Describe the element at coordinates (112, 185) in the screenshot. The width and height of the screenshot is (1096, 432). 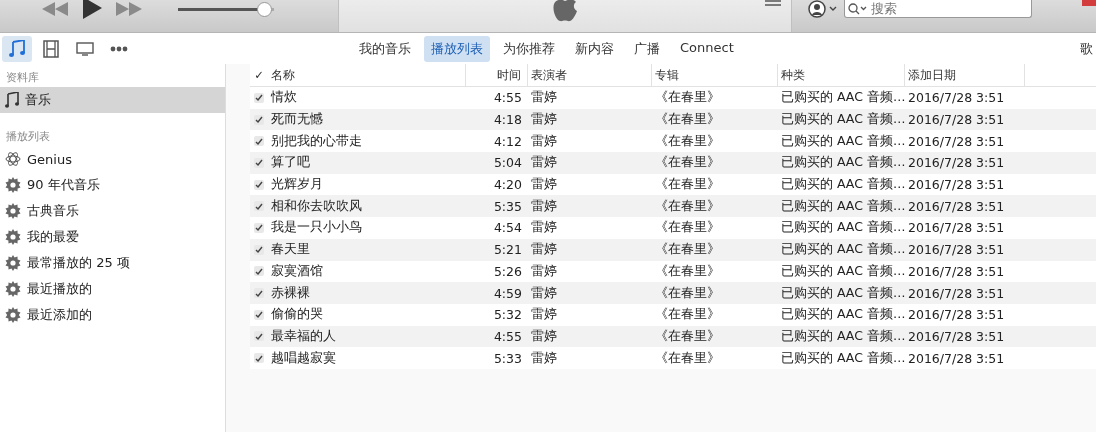
I see `sidebar-item: 90 年代音乐` at that location.